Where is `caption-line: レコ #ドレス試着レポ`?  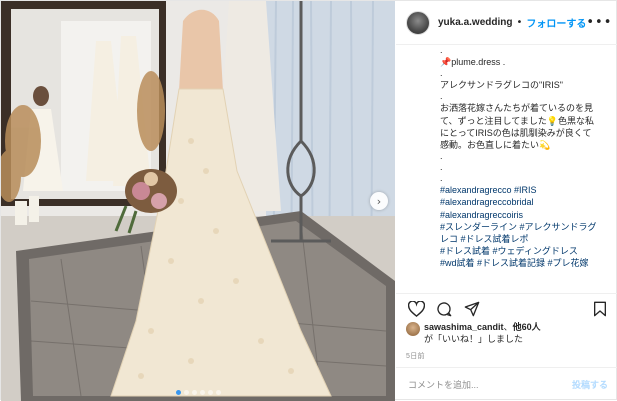
caption-line: レコ #ドレス試着レポ is located at coordinates (484, 239).